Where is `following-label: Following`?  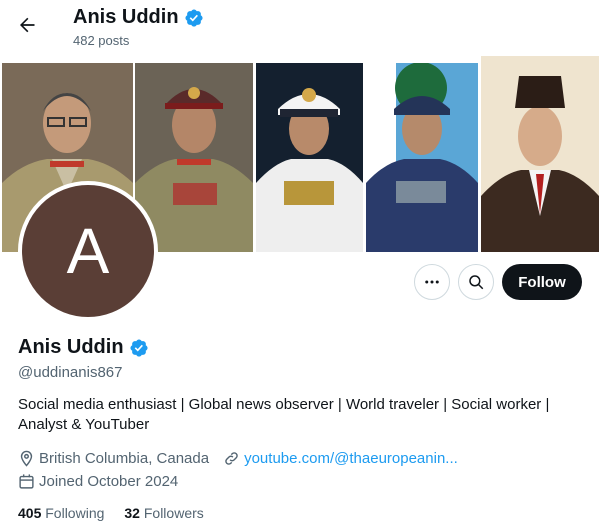
following-label: Following is located at coordinates (75, 513).